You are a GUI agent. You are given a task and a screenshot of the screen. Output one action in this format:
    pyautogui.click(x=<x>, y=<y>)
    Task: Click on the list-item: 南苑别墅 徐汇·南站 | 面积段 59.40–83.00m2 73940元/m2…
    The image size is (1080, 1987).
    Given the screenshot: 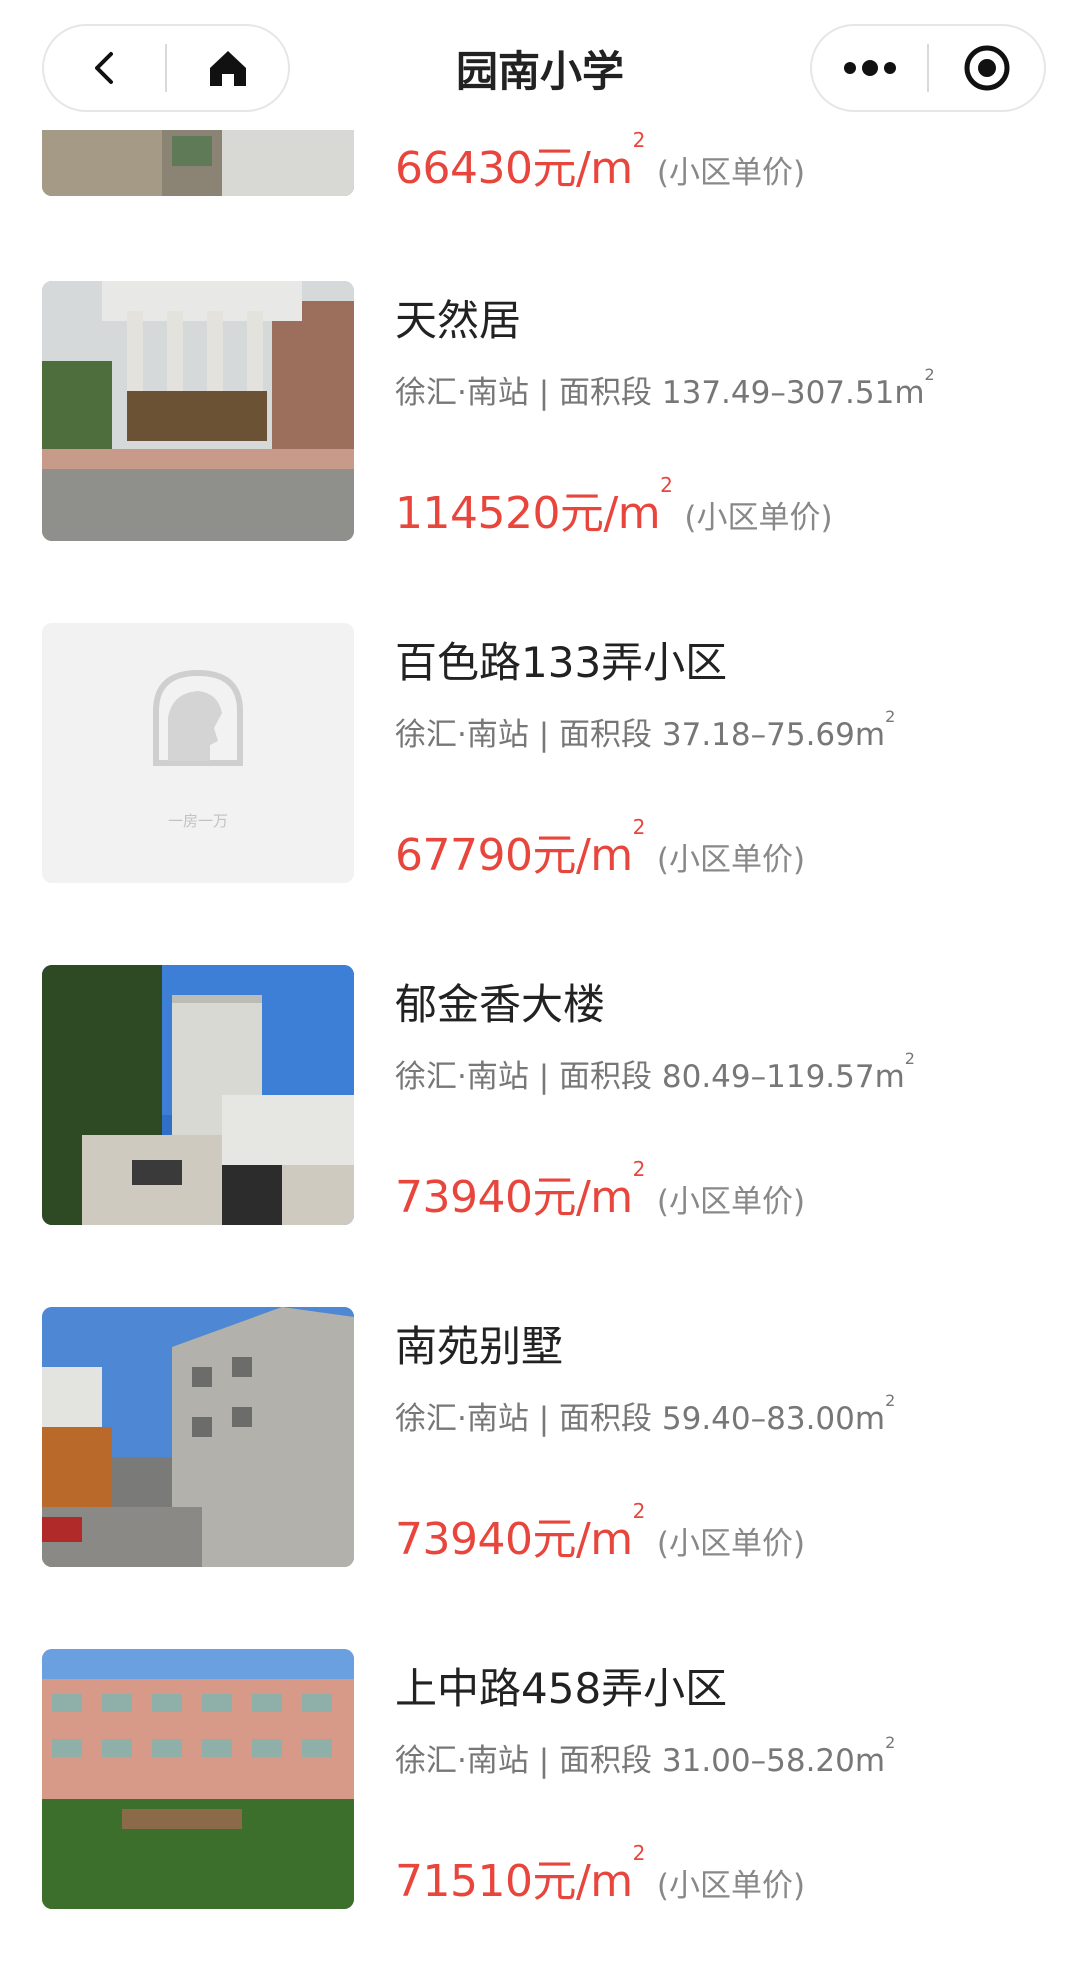 What is the action you would take?
    pyautogui.click(x=540, y=1437)
    